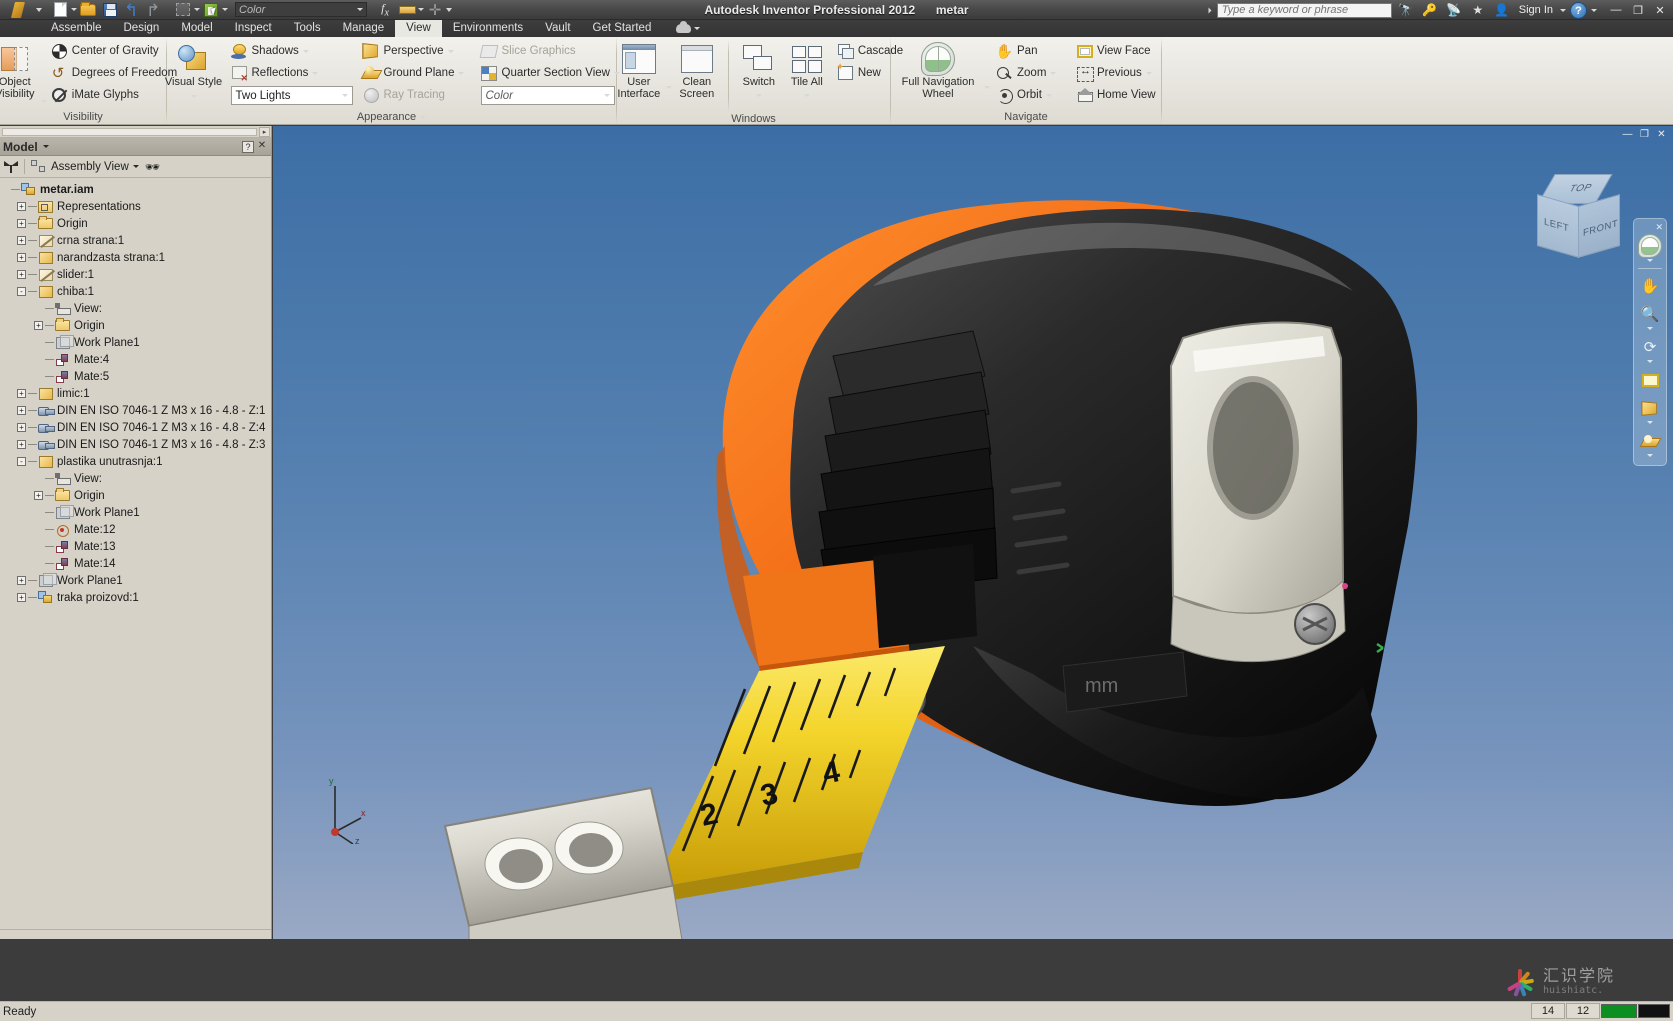 The height and width of the screenshot is (1021, 1673). I want to click on shadows-button: Shadows, so click(294, 51).